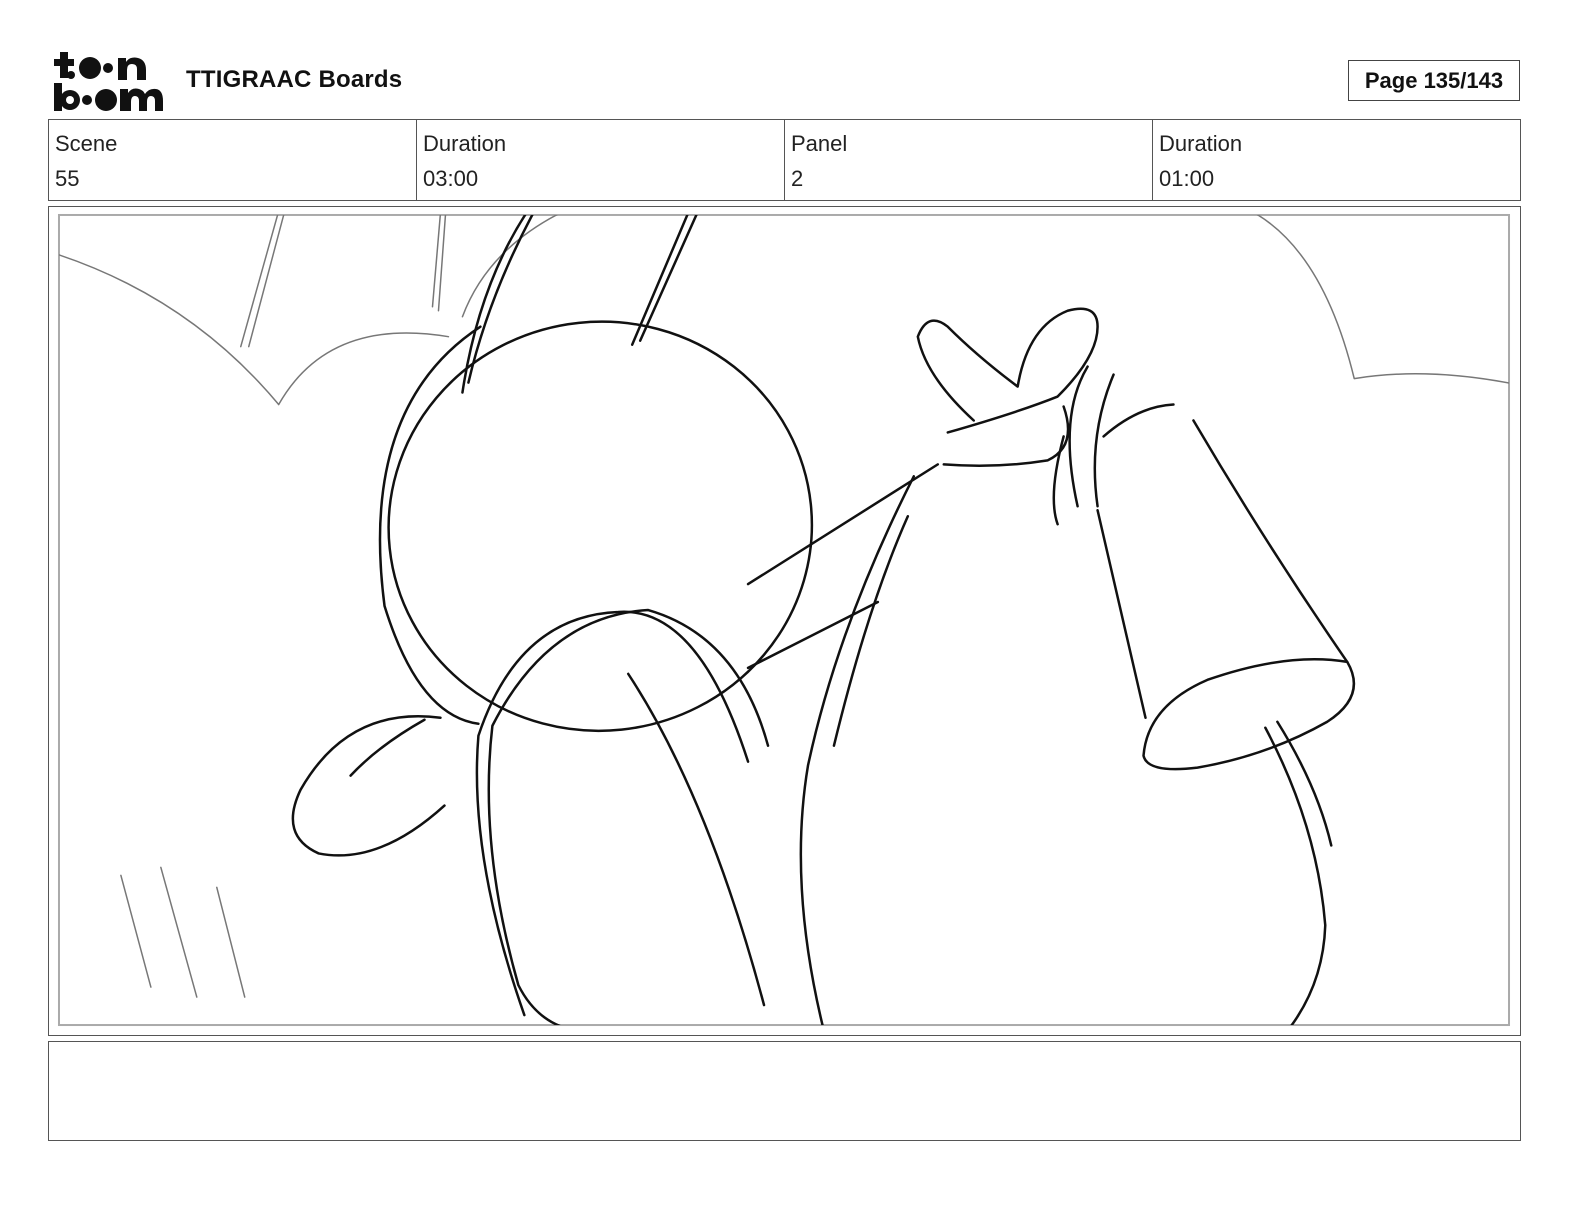  What do you see at coordinates (108, 81) in the screenshot?
I see `toon-boom-logo` at bounding box center [108, 81].